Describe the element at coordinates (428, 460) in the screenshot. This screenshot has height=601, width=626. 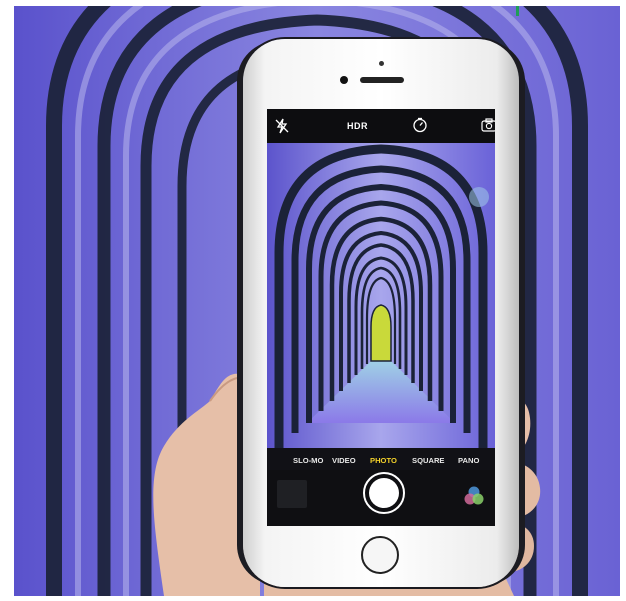
I see `mode-square: SQUARE` at that location.